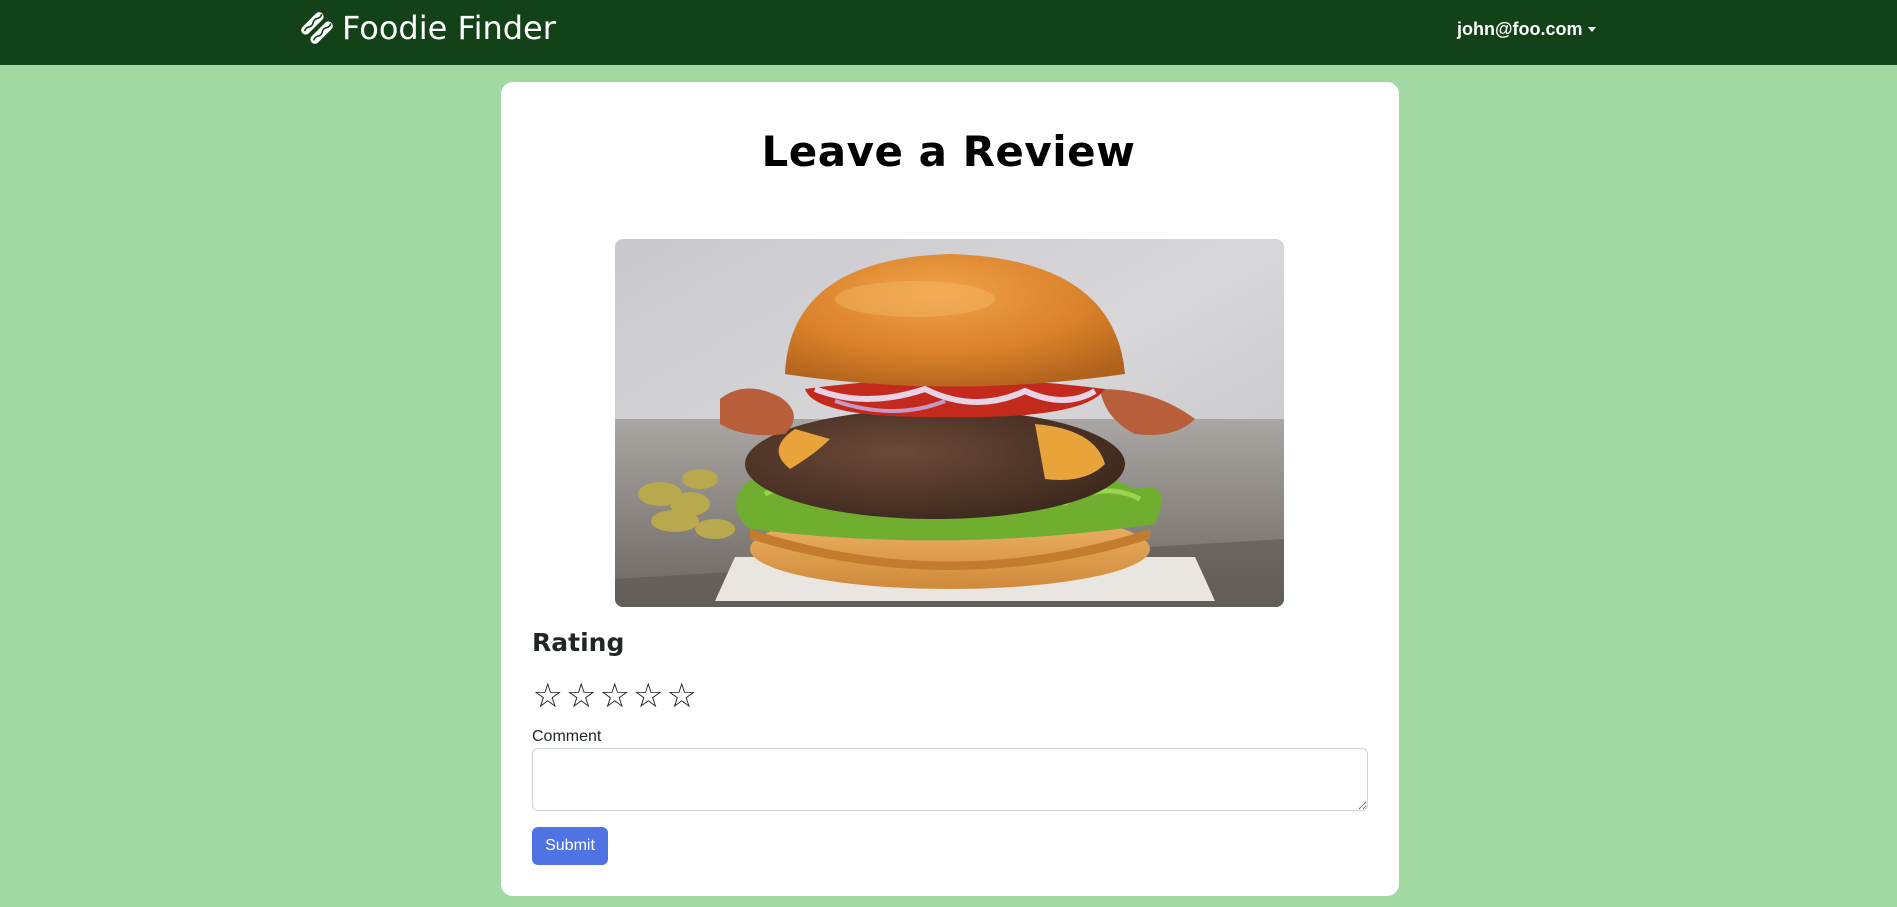 Image resolution: width=1897 pixels, height=907 pixels. I want to click on star-1-icon: ☆, so click(548, 696).